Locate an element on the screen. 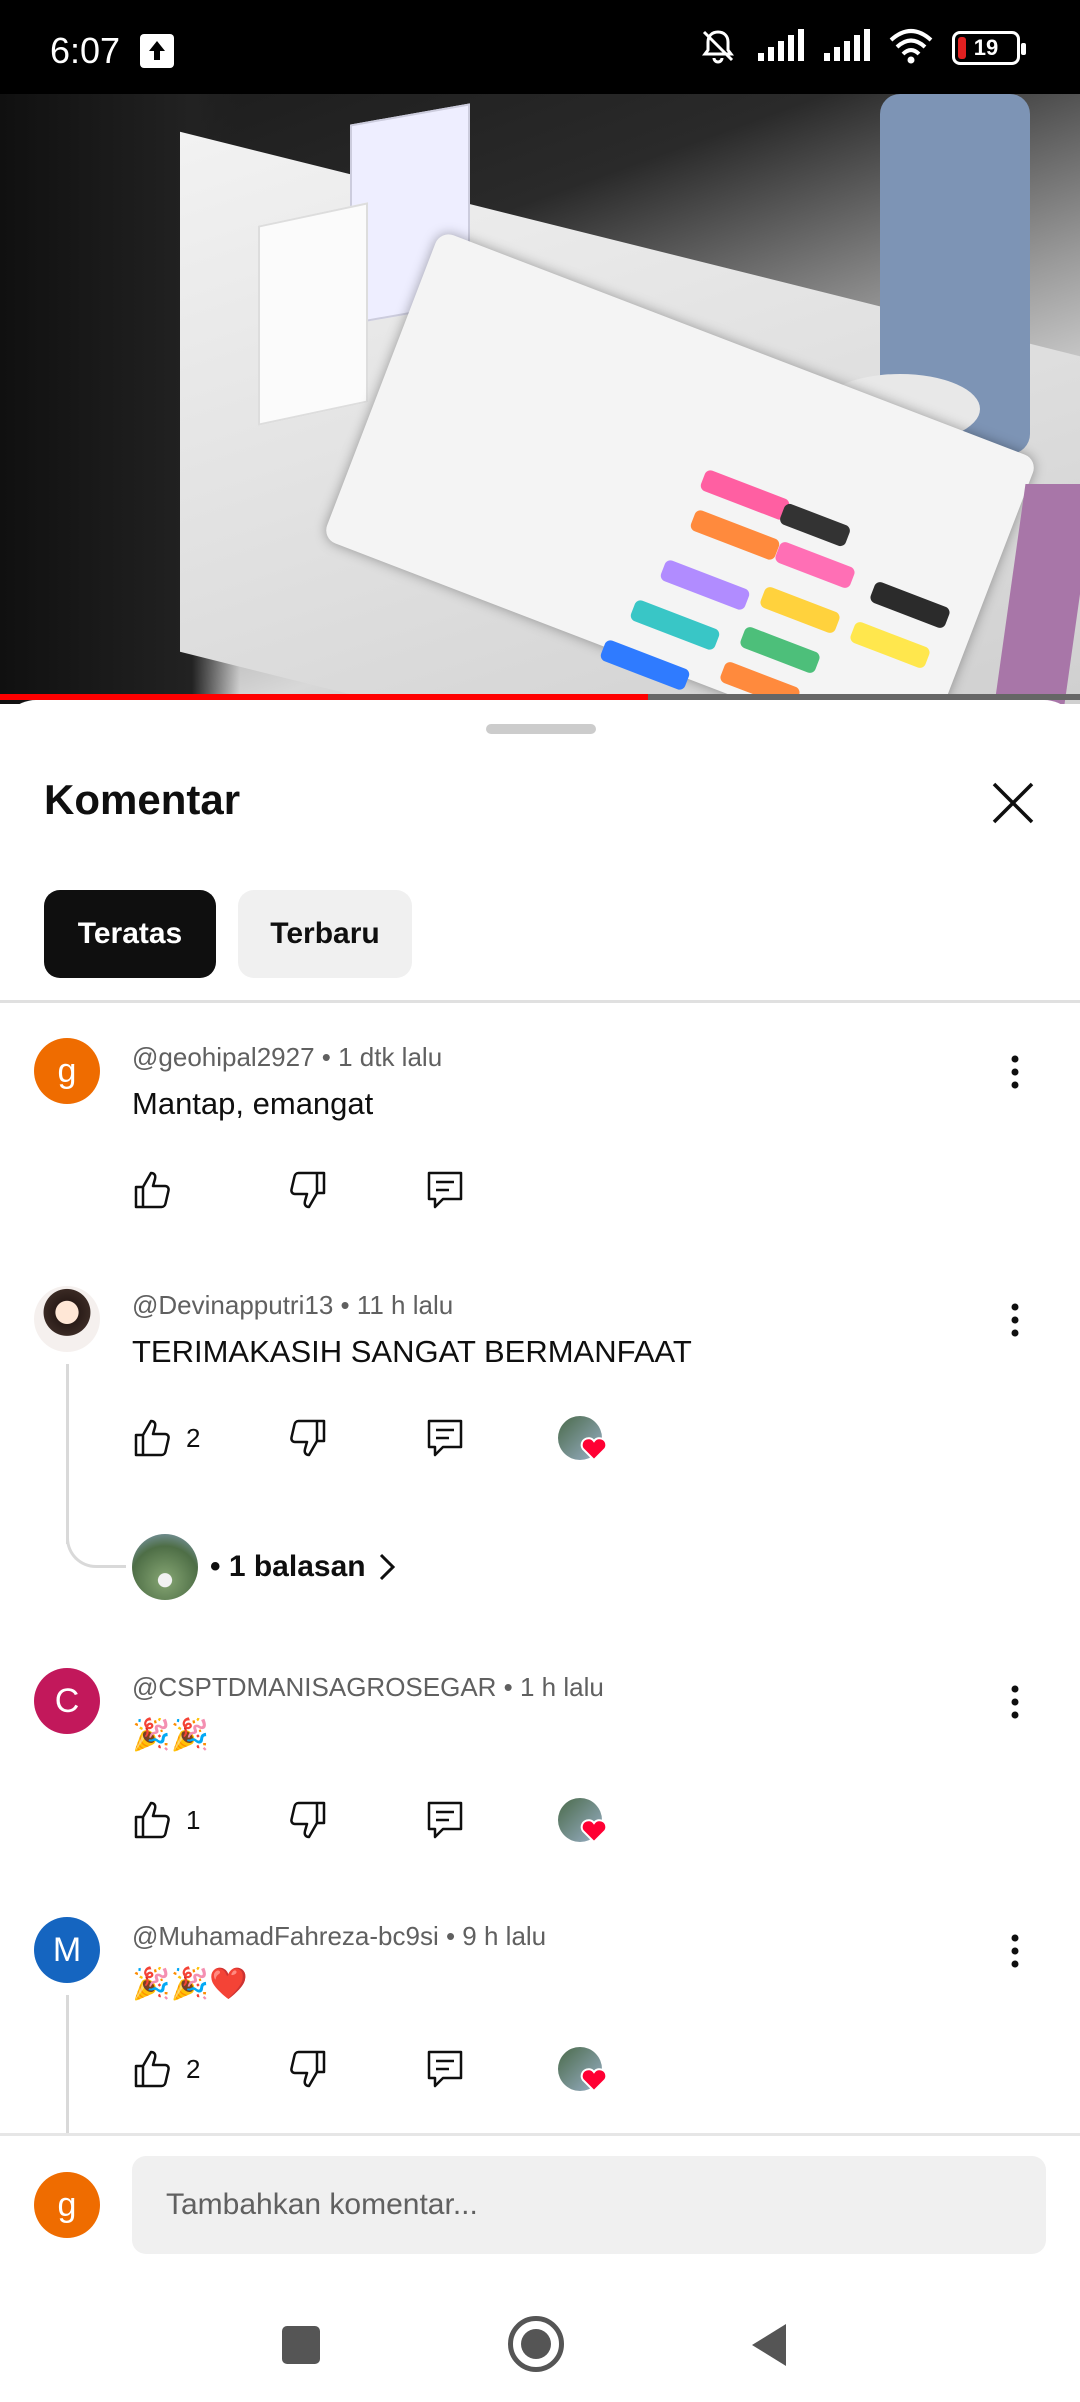 This screenshot has width=1080, height=2402. comment-item: C @CSPTDMANISAGROSEGAR • 1 h lalu 🎉🎉 1 is located at coordinates (540, 1775).